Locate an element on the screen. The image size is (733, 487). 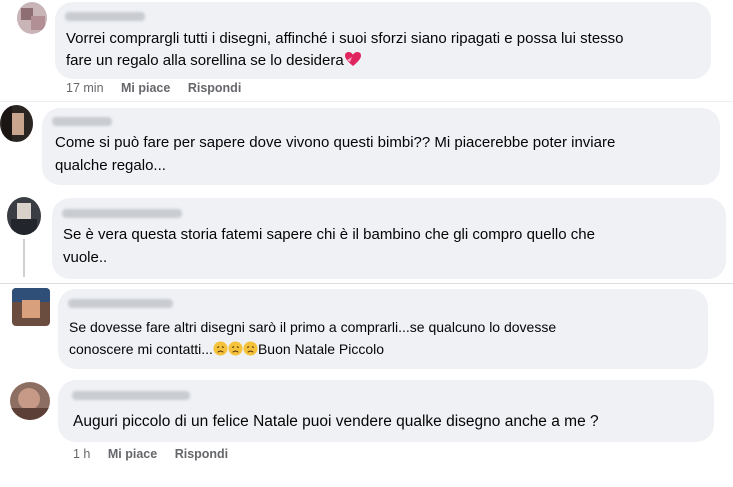
thread-line is located at coordinates (24, 258).